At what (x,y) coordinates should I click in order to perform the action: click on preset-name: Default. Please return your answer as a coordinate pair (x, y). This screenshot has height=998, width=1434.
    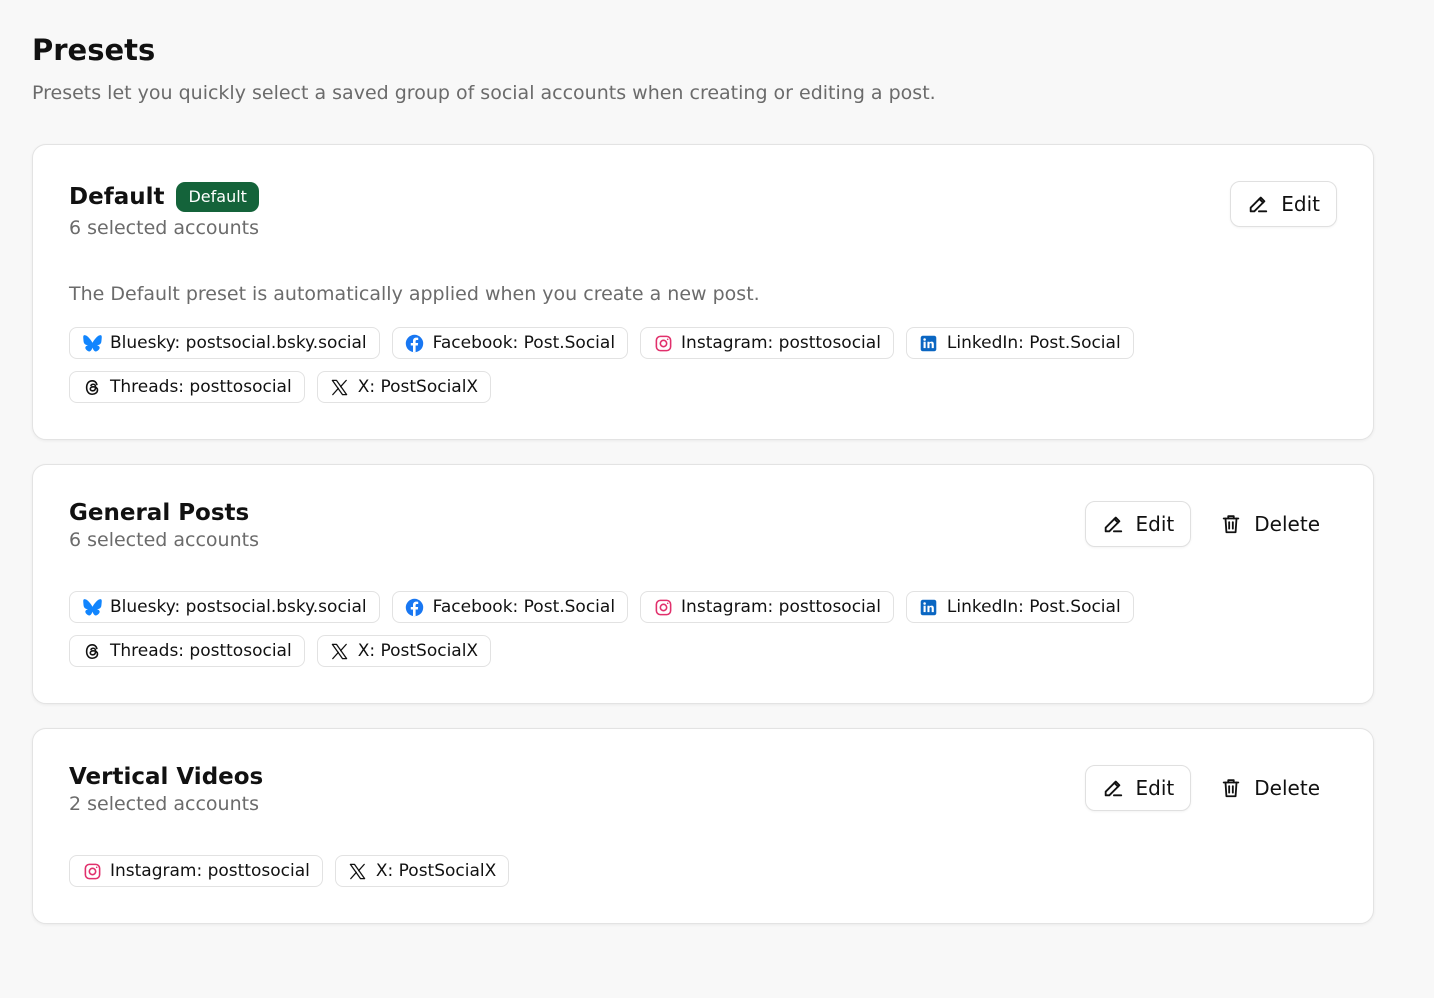
    Looking at the image, I should click on (117, 197).